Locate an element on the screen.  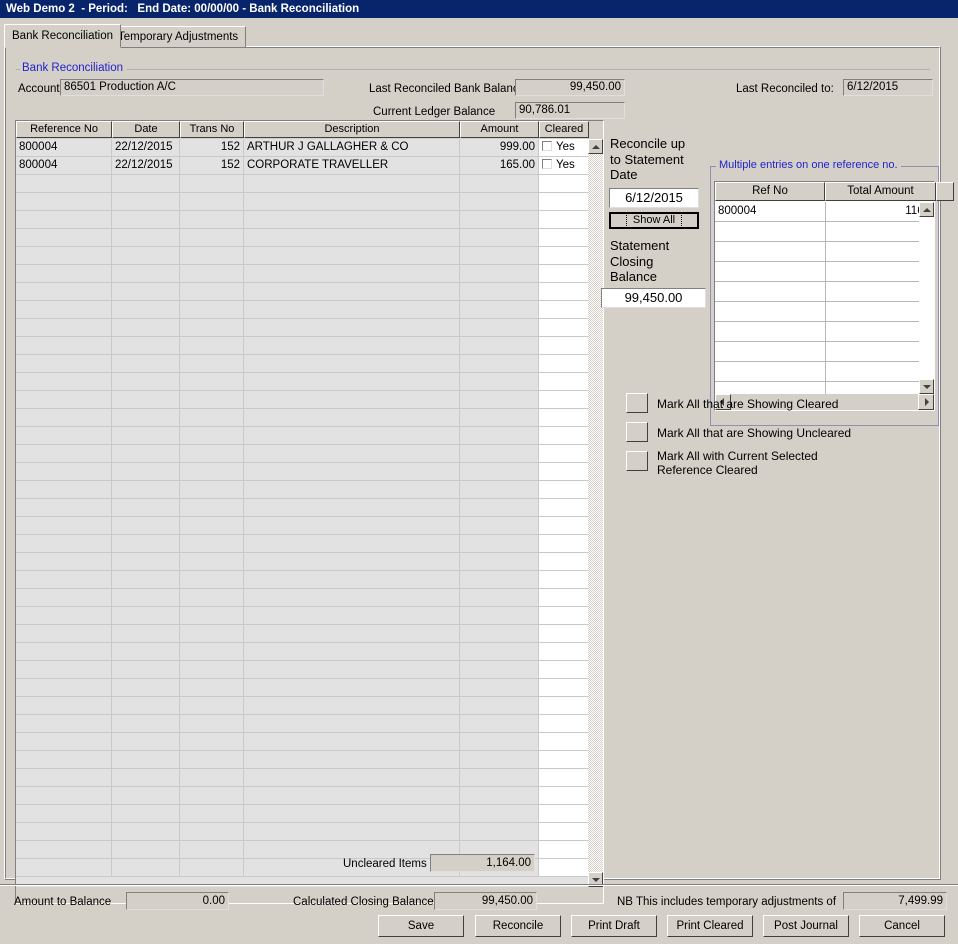
cell-ref-no is located at coordinates (770, 352).